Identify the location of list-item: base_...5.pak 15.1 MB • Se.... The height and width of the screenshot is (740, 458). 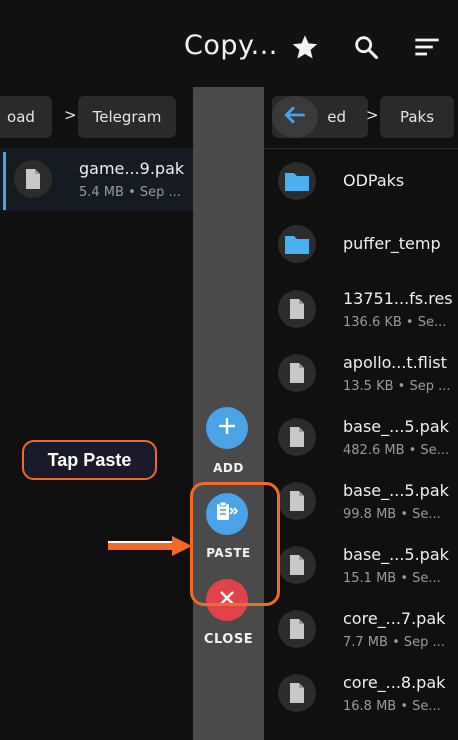
(361, 565).